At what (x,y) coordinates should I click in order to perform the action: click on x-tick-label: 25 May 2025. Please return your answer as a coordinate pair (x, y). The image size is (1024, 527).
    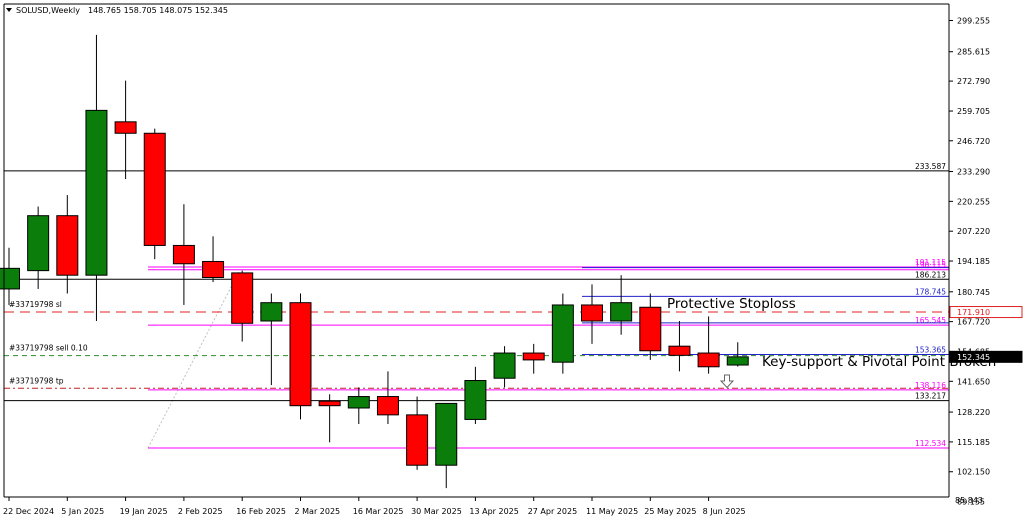
    Looking at the image, I should click on (670, 511).